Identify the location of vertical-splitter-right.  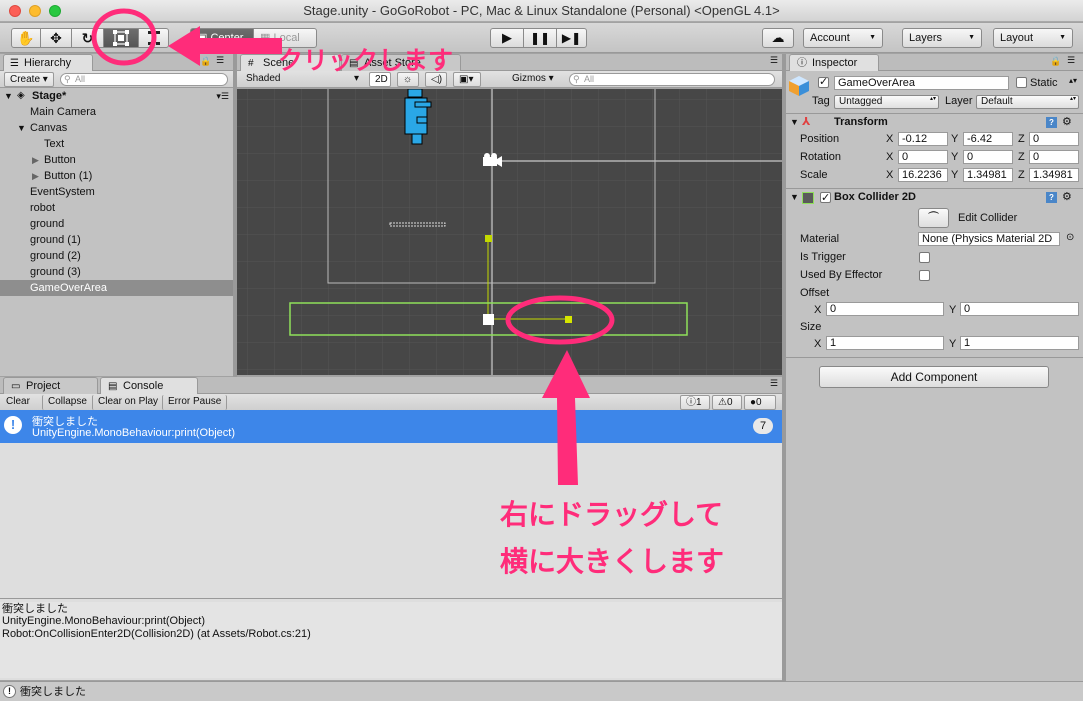
(784, 367).